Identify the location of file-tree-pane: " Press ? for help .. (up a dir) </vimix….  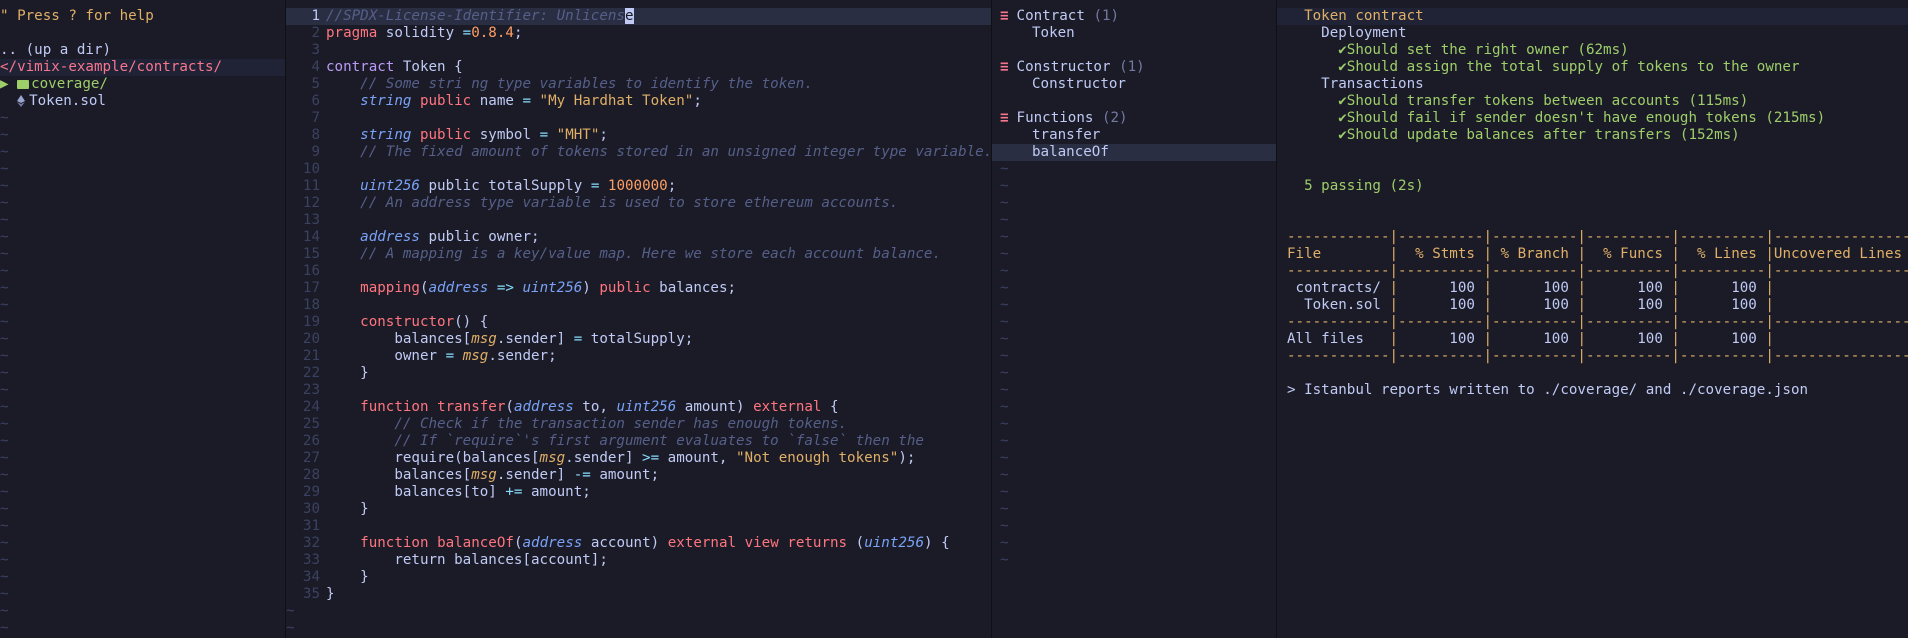
(143, 319).